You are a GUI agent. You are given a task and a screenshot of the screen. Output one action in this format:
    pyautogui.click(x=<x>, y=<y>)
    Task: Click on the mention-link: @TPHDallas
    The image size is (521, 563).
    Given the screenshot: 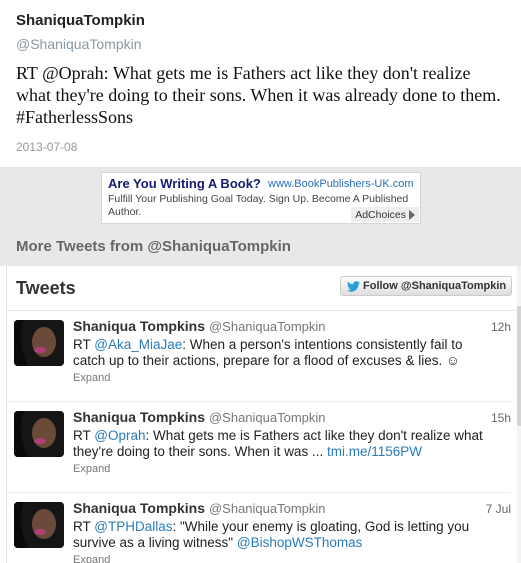 What is the action you would take?
    pyautogui.click(x=133, y=526)
    